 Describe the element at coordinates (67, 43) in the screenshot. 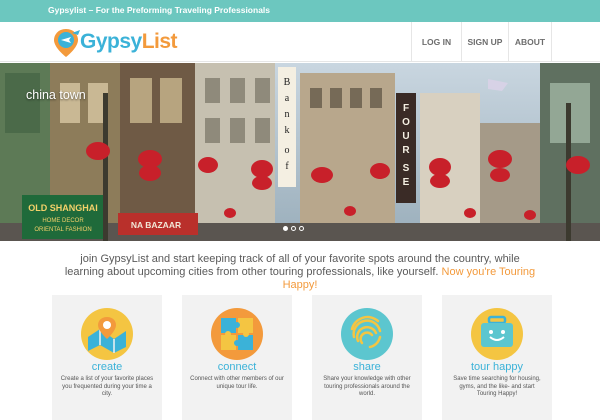

I see `map-pin-plane-icon` at that location.